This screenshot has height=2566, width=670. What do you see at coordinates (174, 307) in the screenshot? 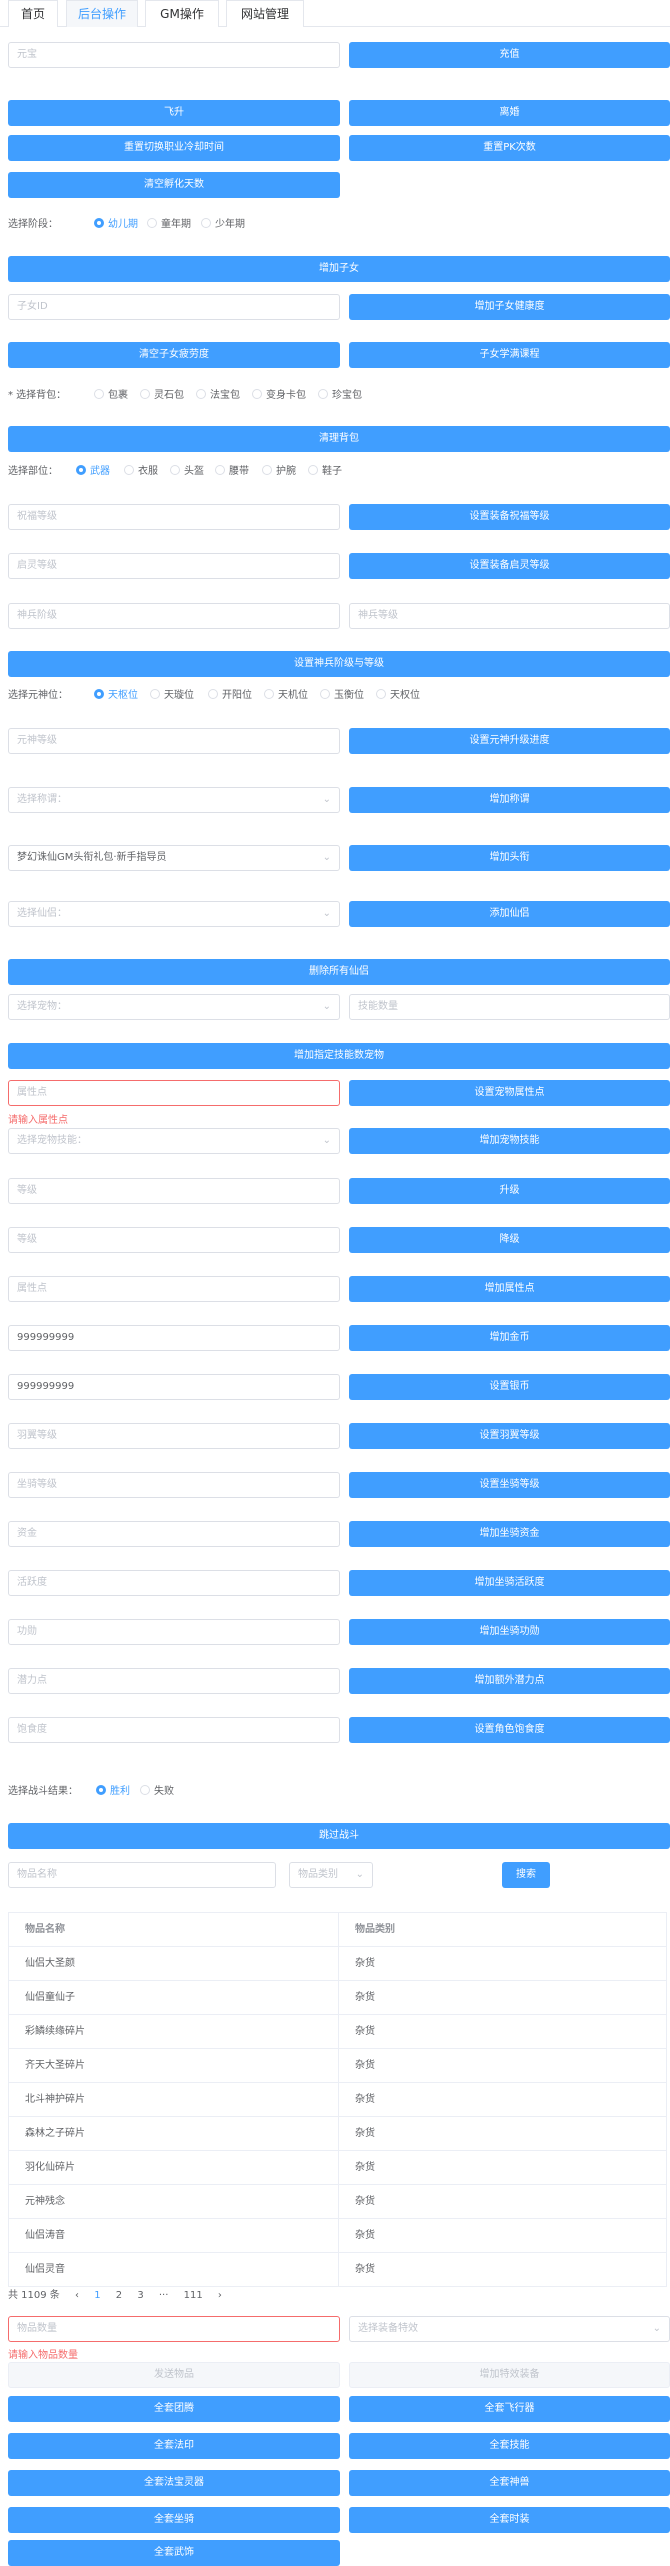
I see `child-id-input: 子女ID` at bounding box center [174, 307].